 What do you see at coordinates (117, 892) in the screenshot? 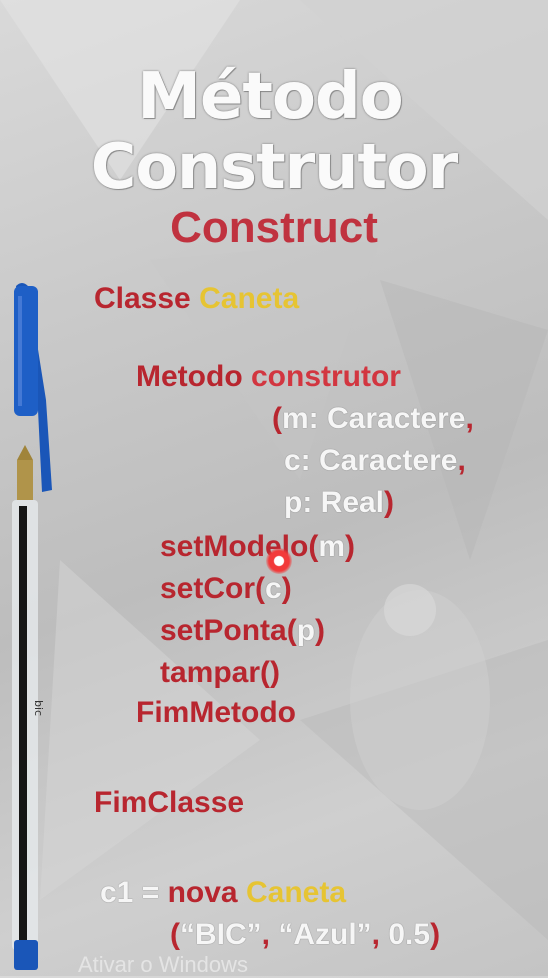
I see `var-c1: c1` at bounding box center [117, 892].